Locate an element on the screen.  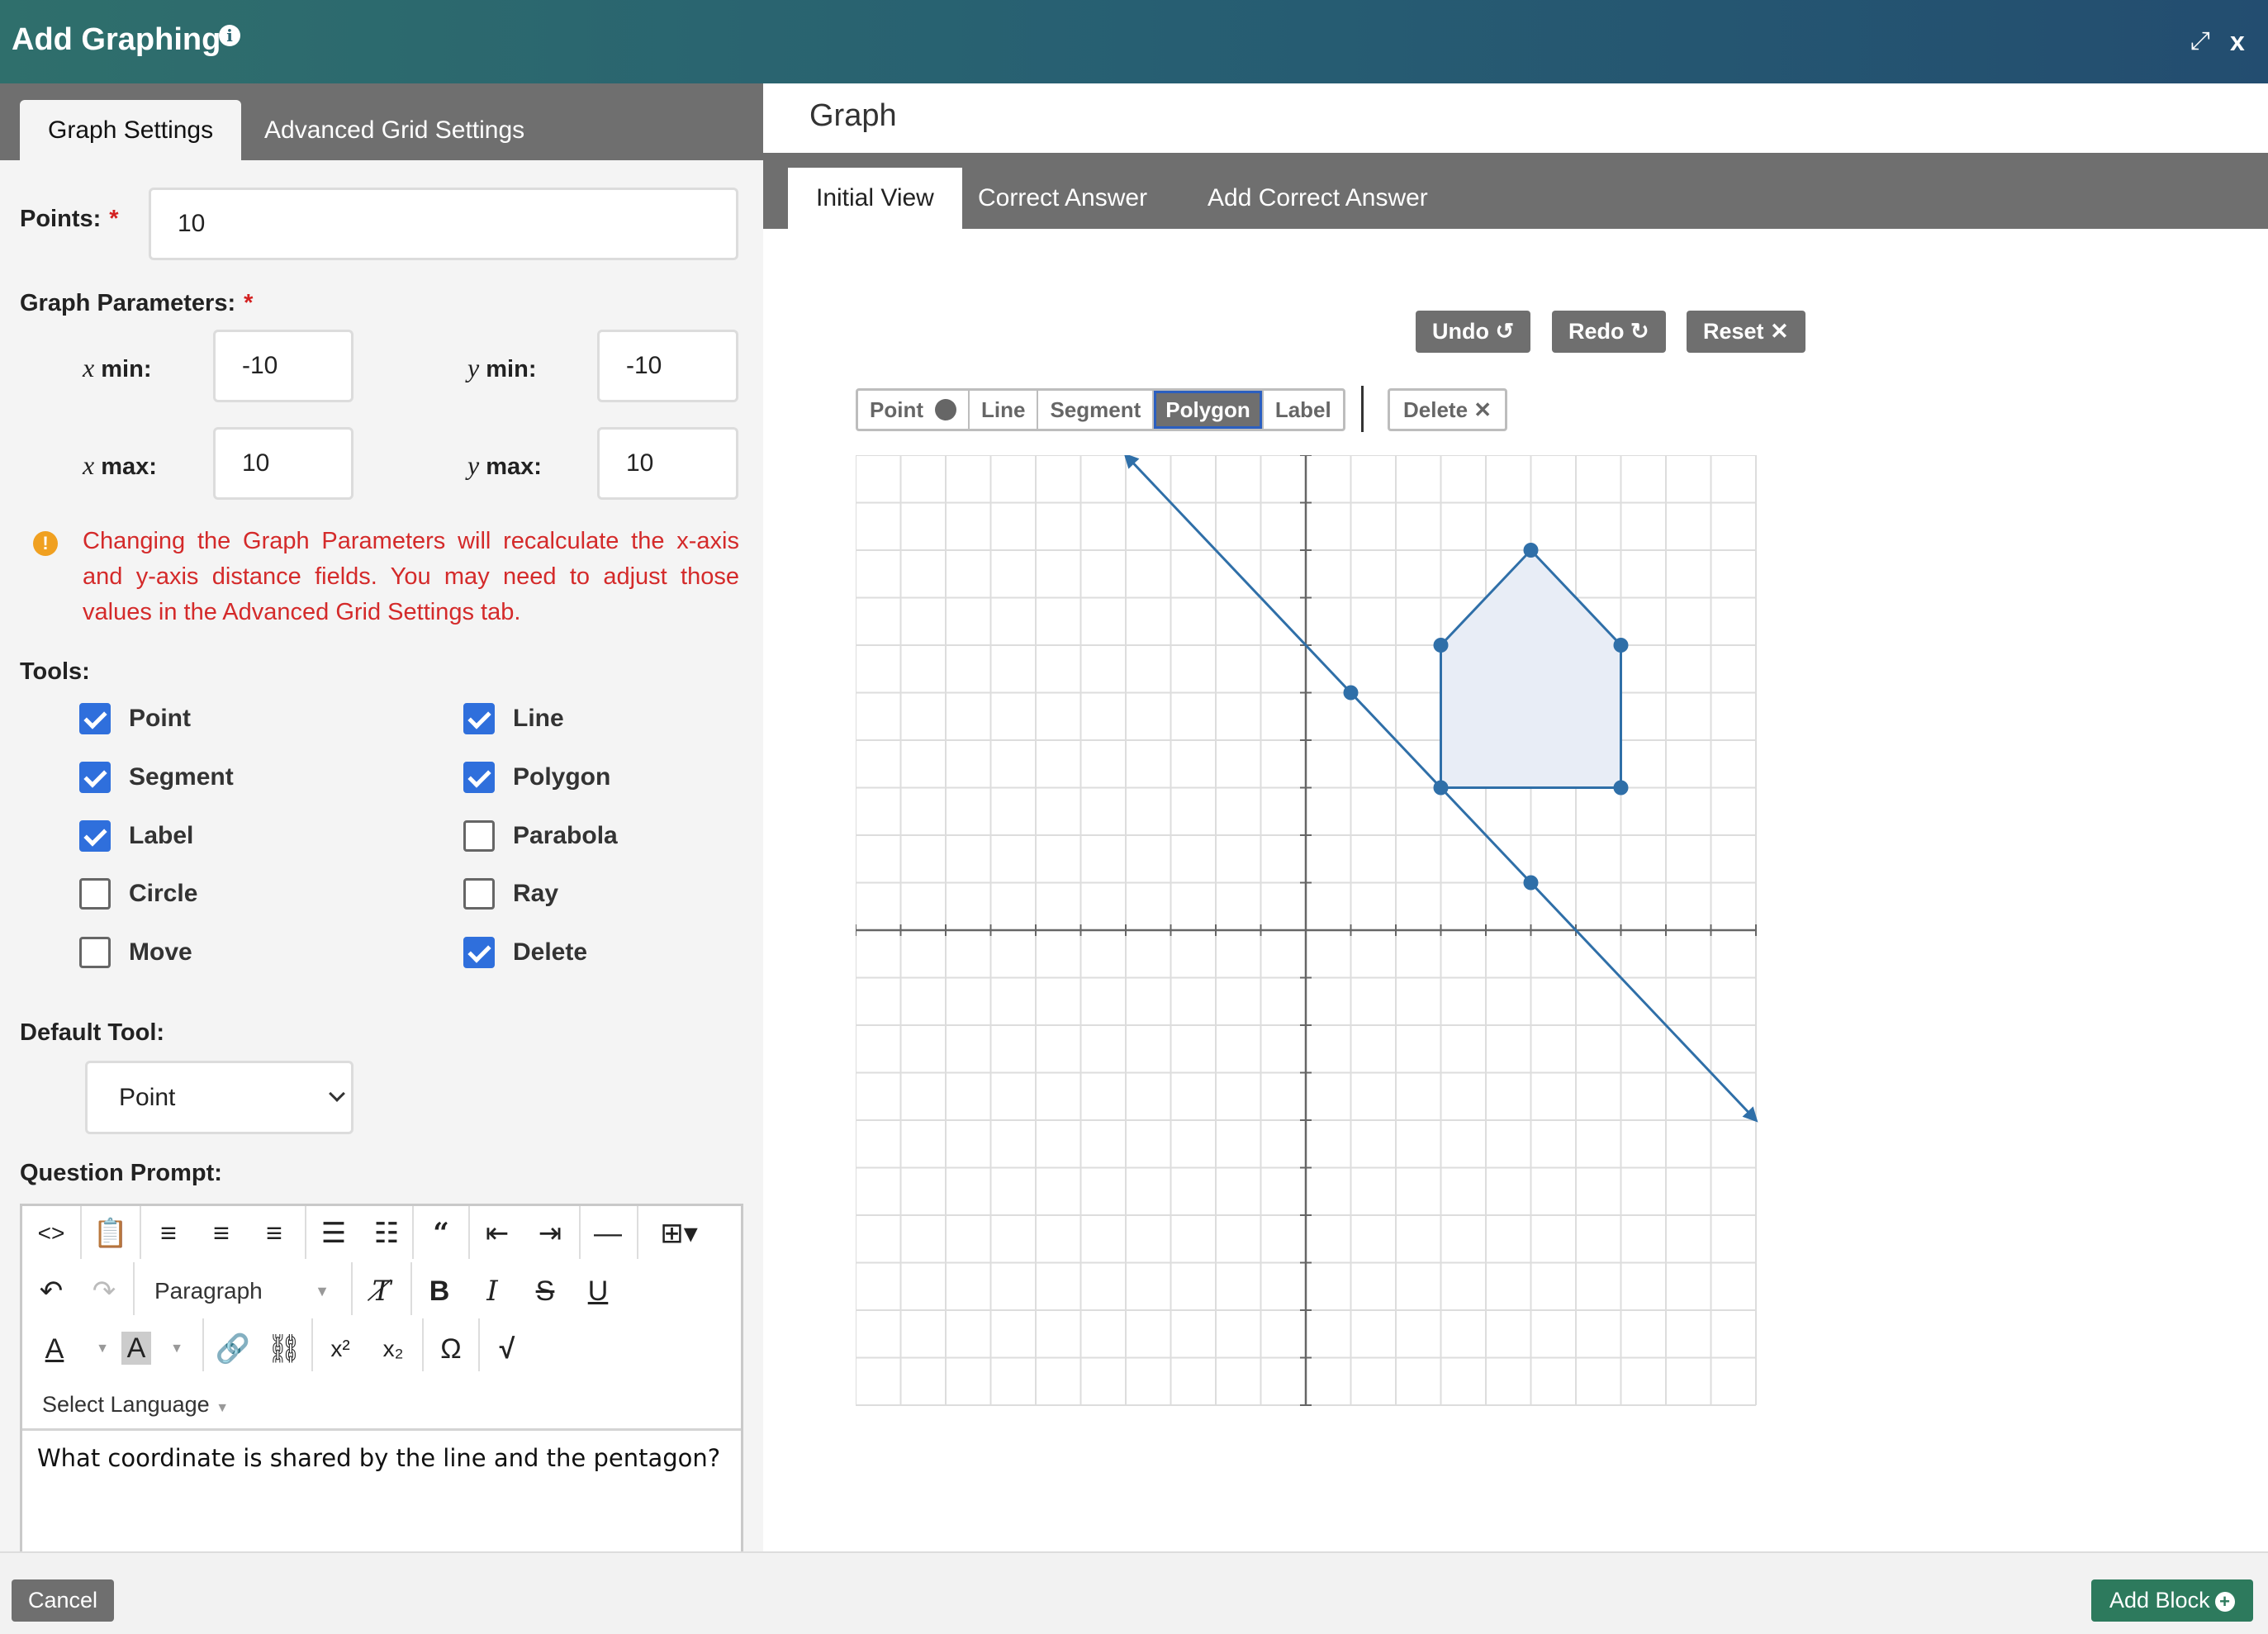
ymax-input: 10 is located at coordinates (667, 463).